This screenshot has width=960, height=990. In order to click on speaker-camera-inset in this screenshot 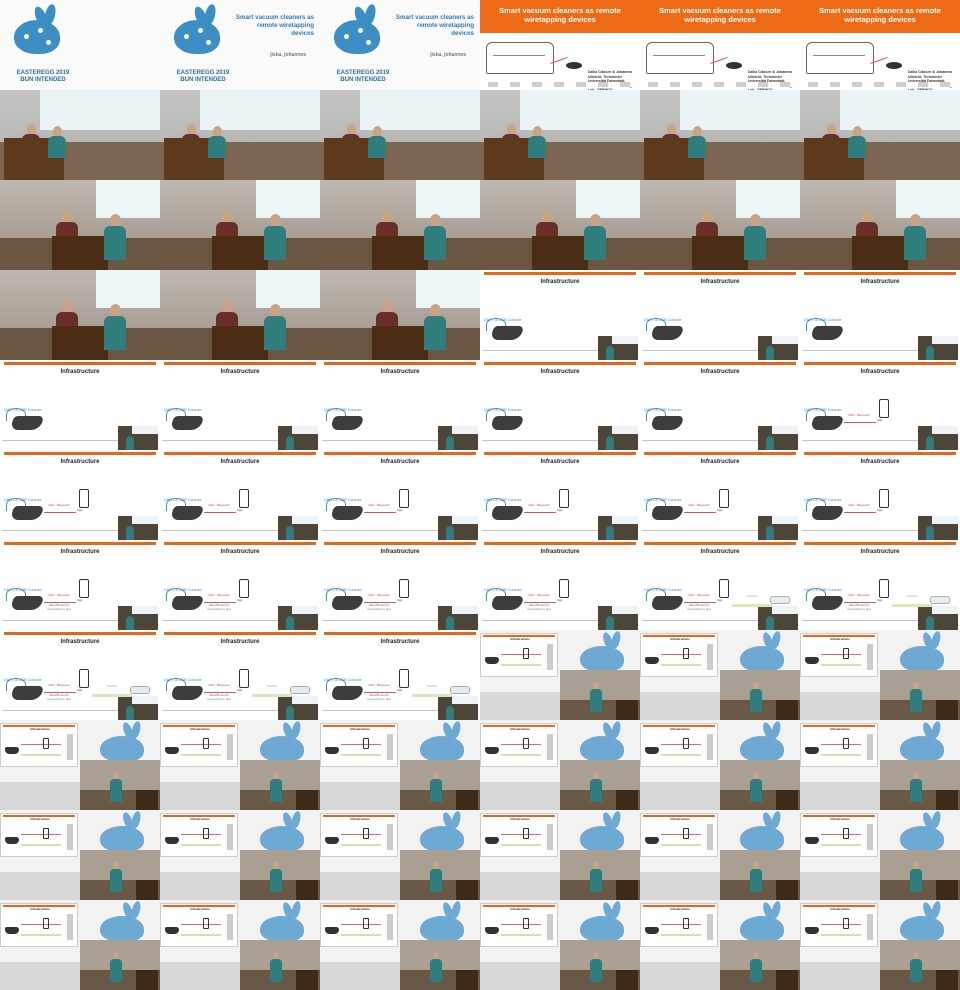, I will do `click(600, 785)`.